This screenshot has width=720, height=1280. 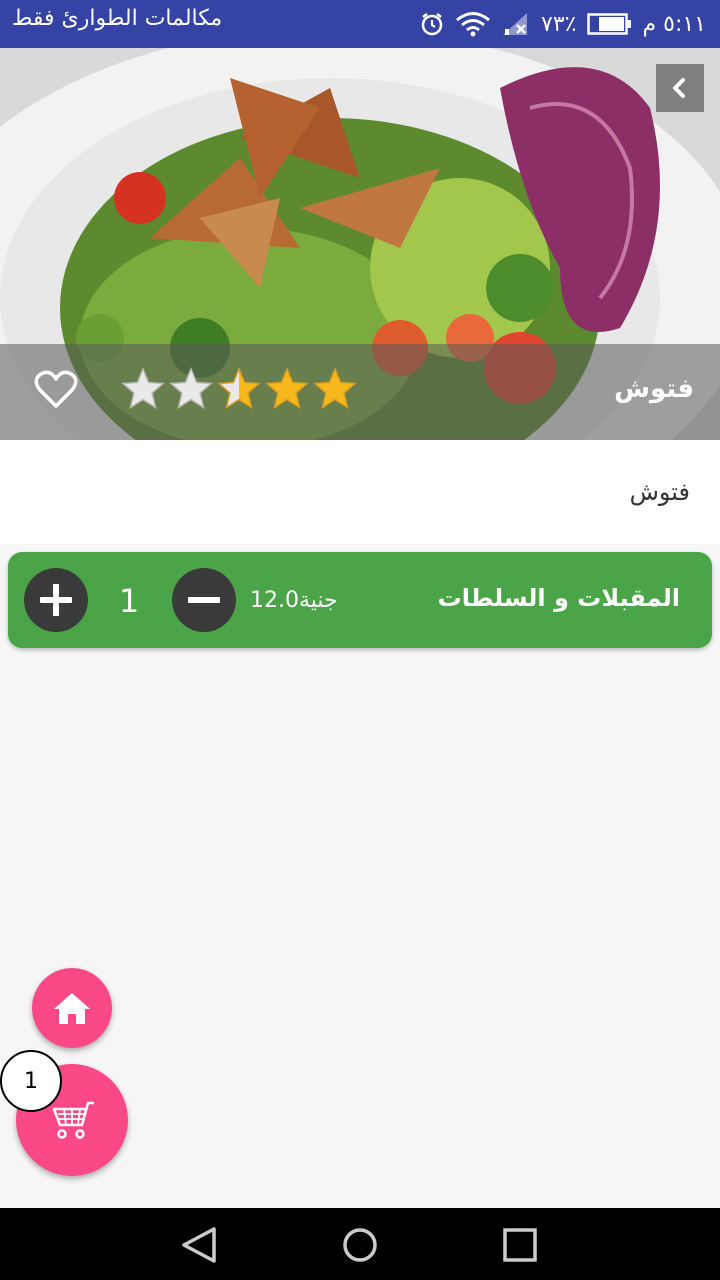 I want to click on cart-count-badge: 1, so click(x=31, y=1081).